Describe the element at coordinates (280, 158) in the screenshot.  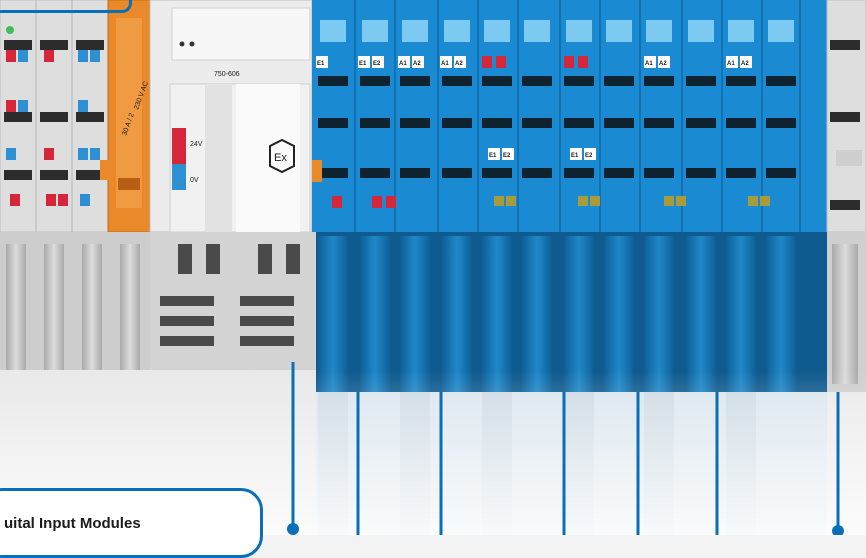
I see `ex-mark: Ex` at that location.